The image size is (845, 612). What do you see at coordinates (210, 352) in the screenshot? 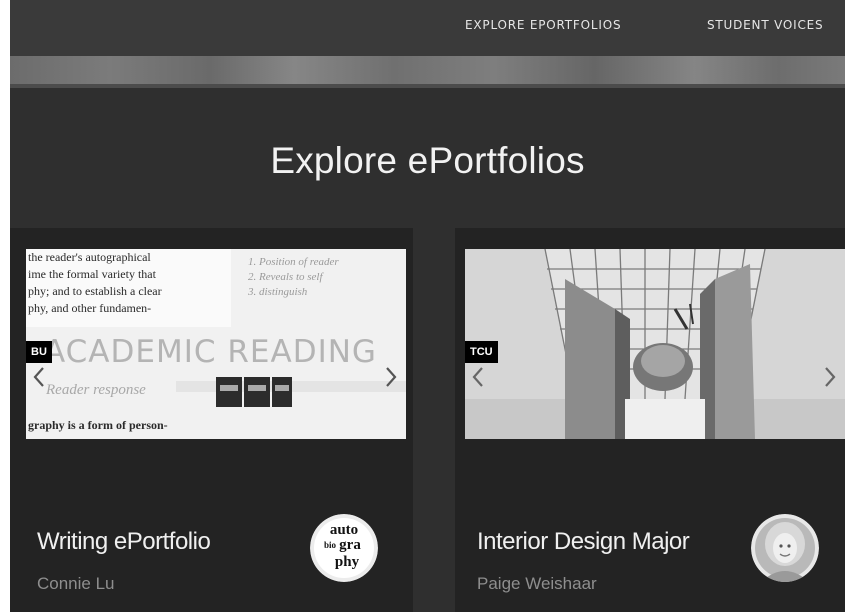
I see `image-heading: ACADEMIC READING` at bounding box center [210, 352].